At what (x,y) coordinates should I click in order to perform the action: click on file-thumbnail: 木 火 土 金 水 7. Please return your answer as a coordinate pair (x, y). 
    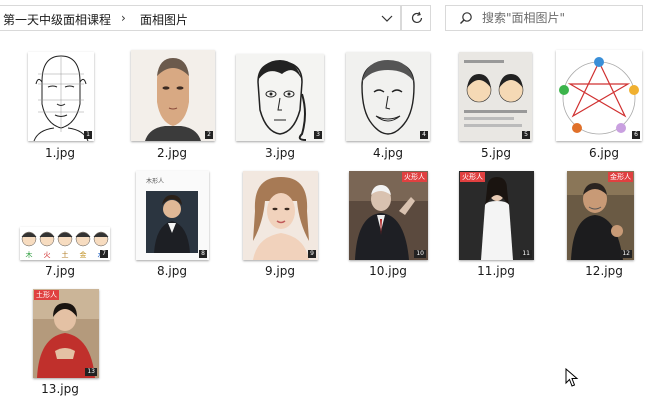
    Looking at the image, I should click on (65, 243).